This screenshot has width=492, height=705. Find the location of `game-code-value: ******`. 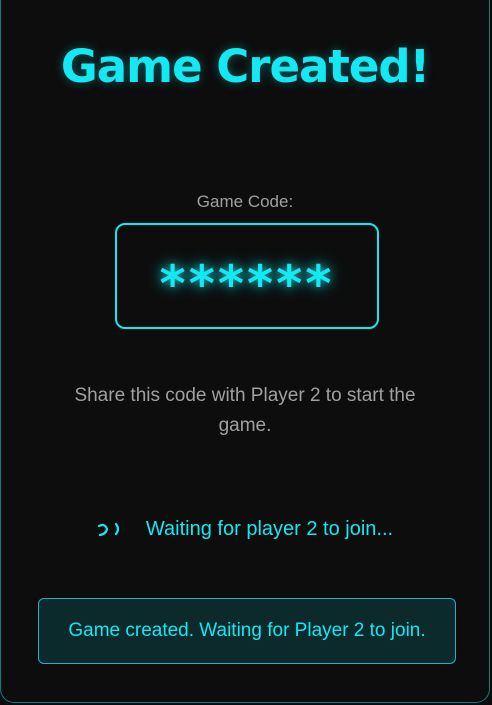

game-code-value: ****** is located at coordinates (247, 284).